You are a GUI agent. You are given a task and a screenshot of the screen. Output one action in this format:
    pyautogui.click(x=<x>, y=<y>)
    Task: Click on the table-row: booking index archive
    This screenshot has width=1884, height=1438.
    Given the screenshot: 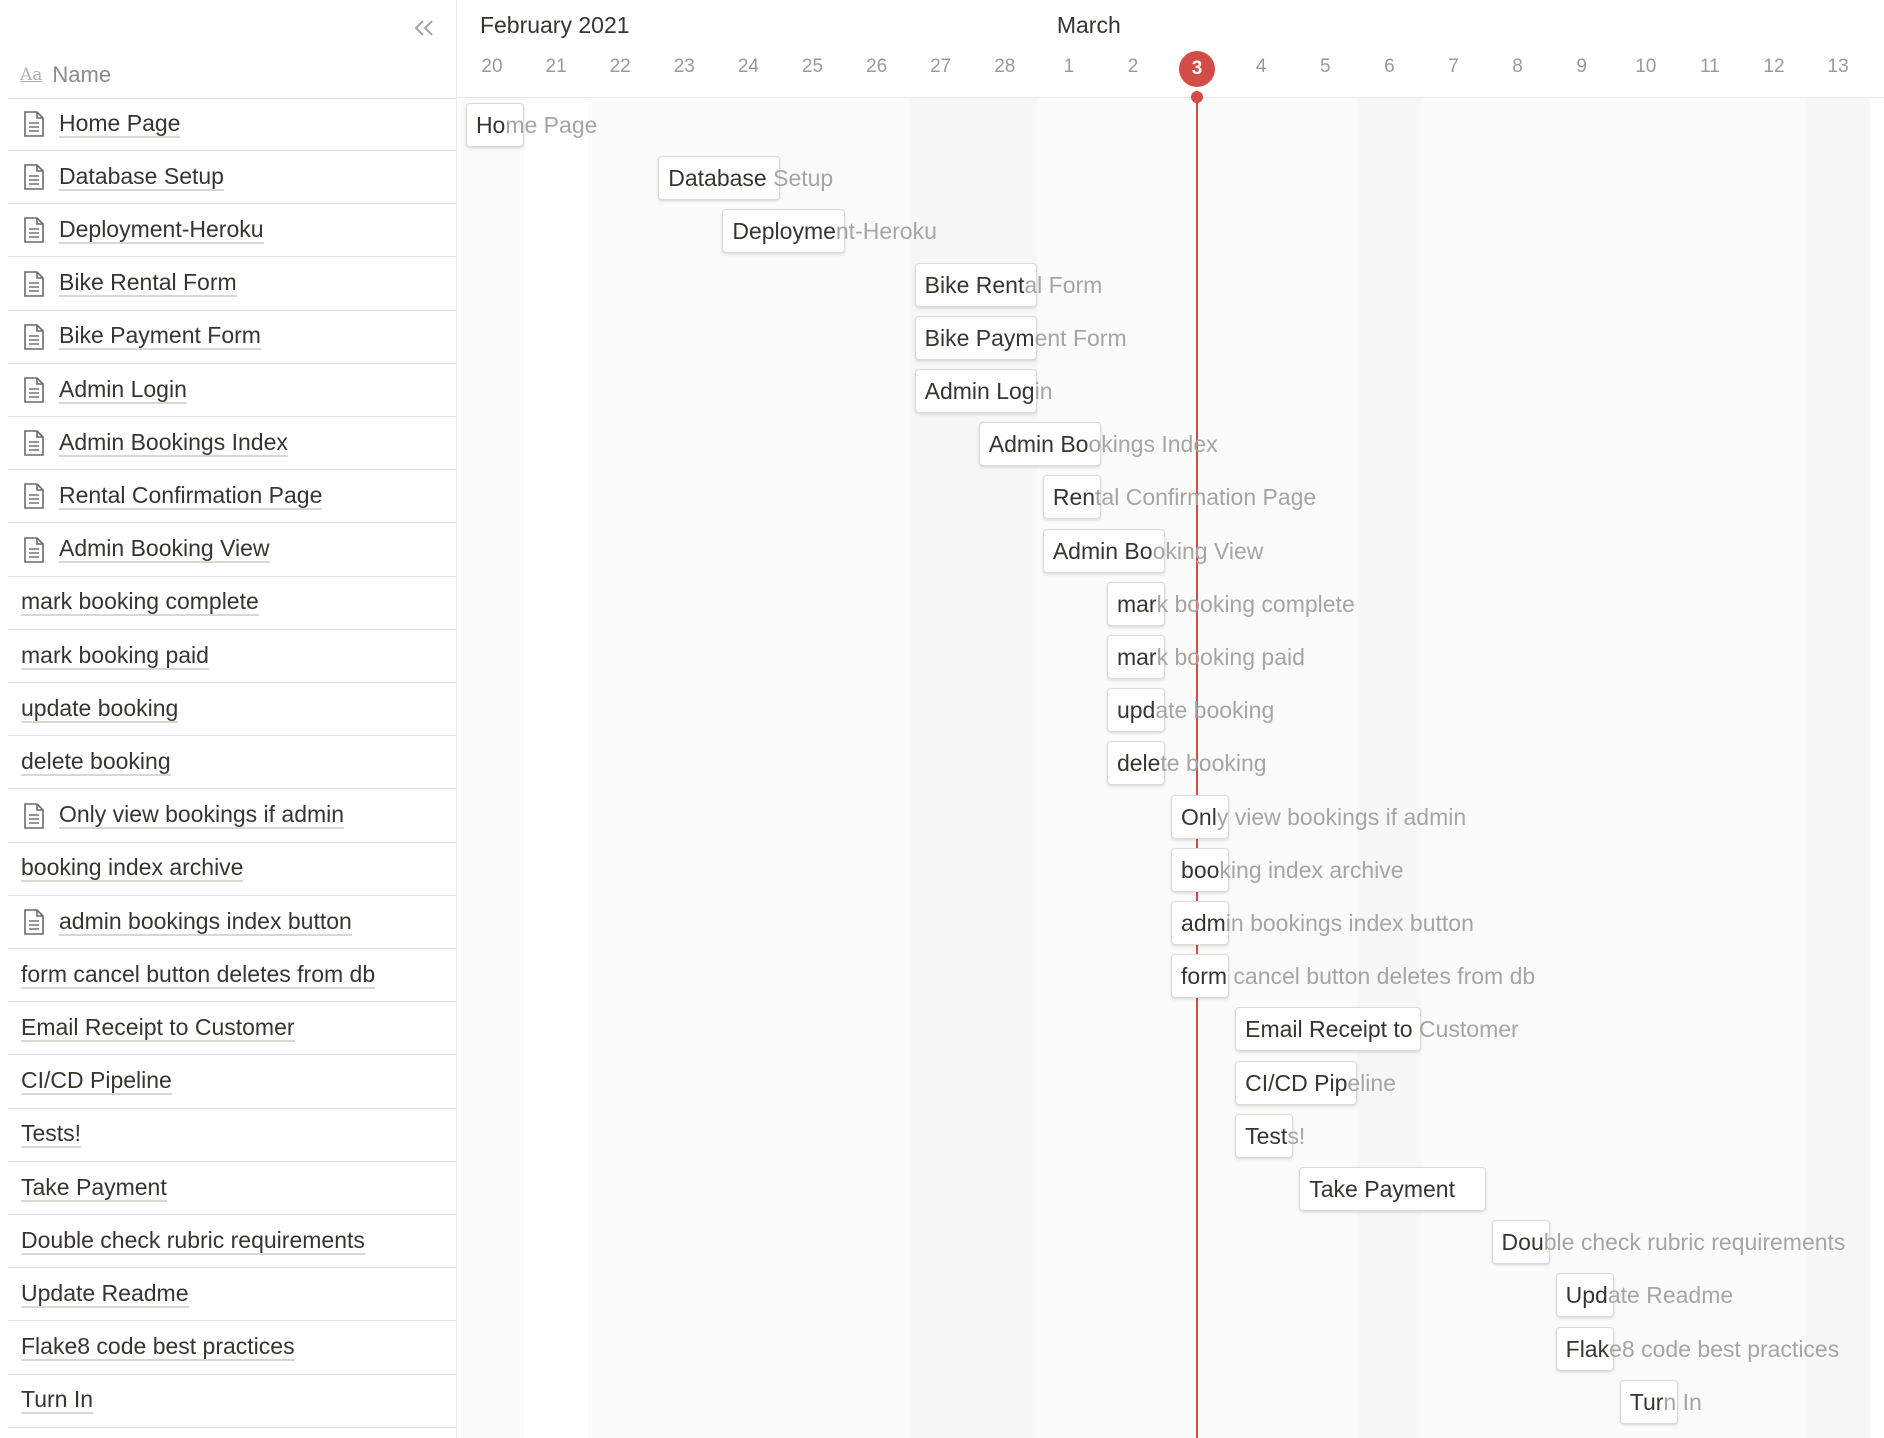 What is the action you would take?
    pyautogui.click(x=232, y=869)
    